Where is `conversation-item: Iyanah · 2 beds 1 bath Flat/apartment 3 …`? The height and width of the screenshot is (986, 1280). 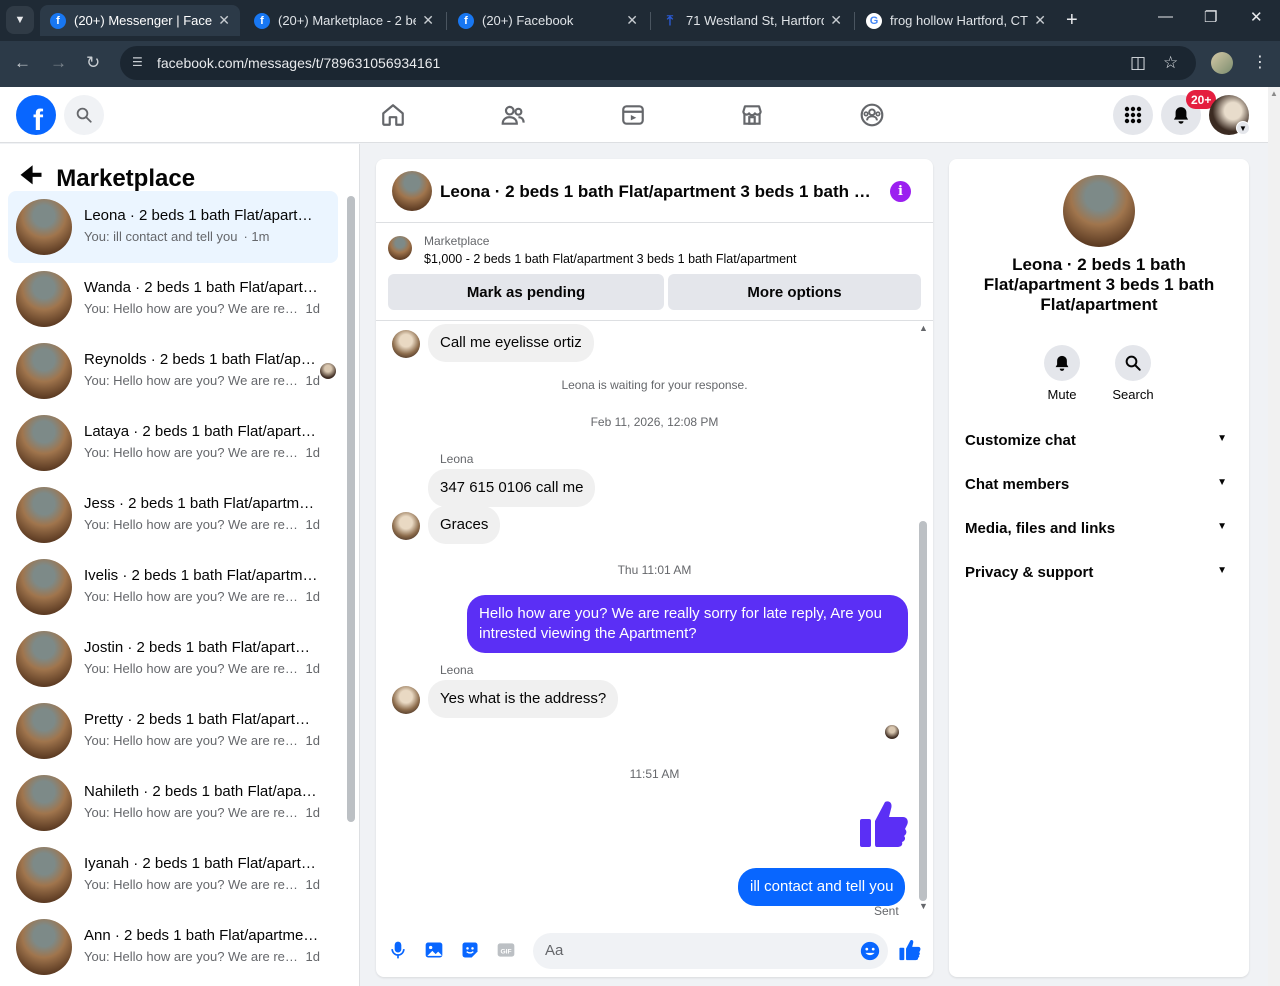 conversation-item: Iyanah · 2 beds 1 bath Flat/apartment 3 … is located at coordinates (173, 875).